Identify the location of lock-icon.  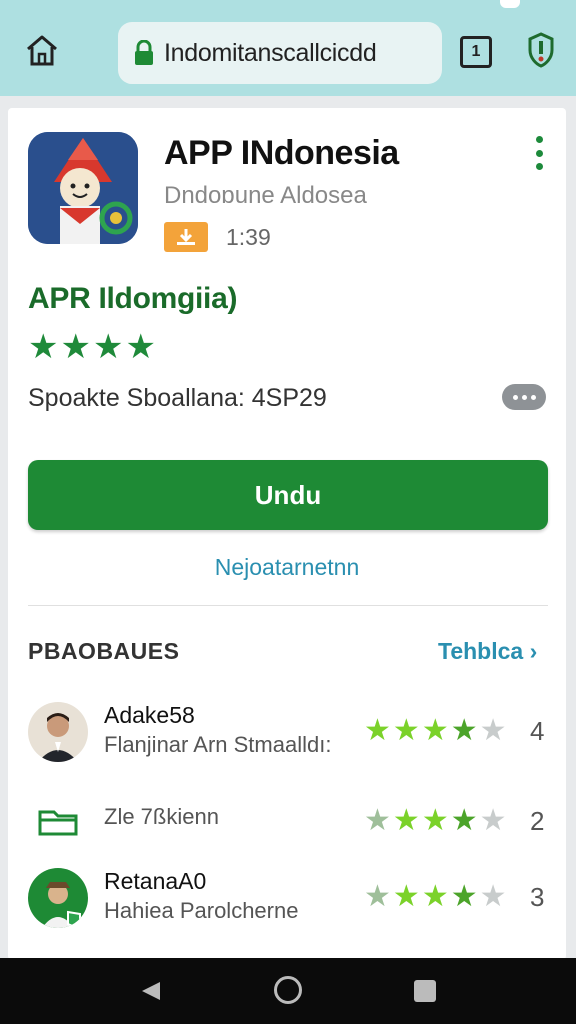
(144, 52).